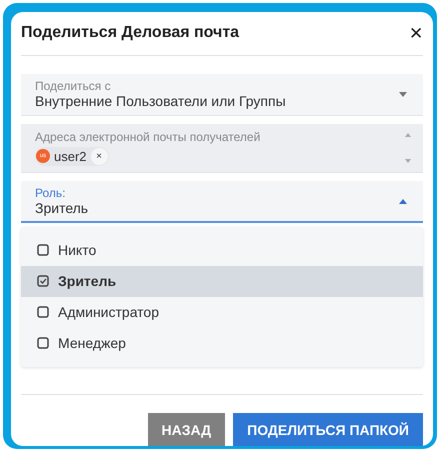 This screenshot has height=452, width=440. I want to click on remove-button: ×, so click(99, 156).